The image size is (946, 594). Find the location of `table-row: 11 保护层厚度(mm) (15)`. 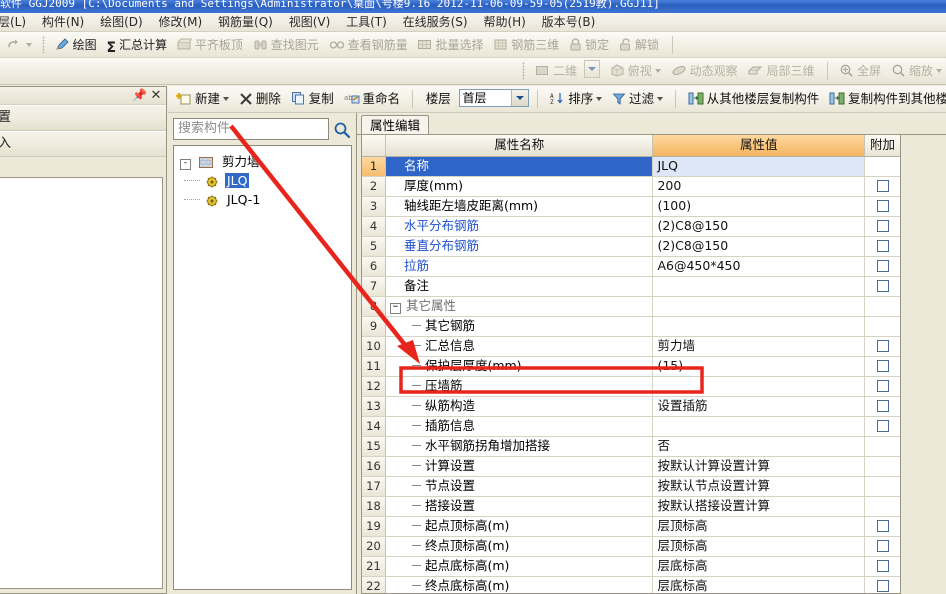

table-row: 11 保护层厚度(mm) (15) is located at coordinates (631, 367).